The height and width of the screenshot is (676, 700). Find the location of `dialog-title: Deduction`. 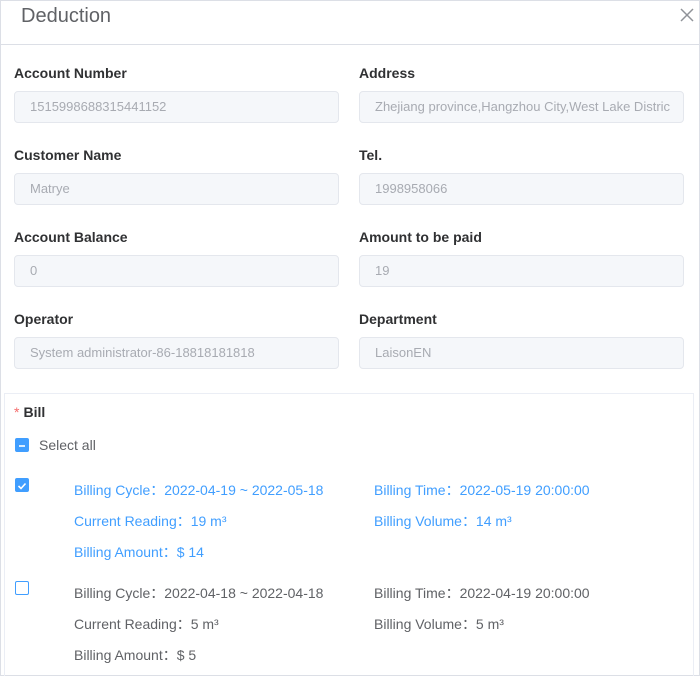

dialog-title: Deduction is located at coordinates (66, 16).